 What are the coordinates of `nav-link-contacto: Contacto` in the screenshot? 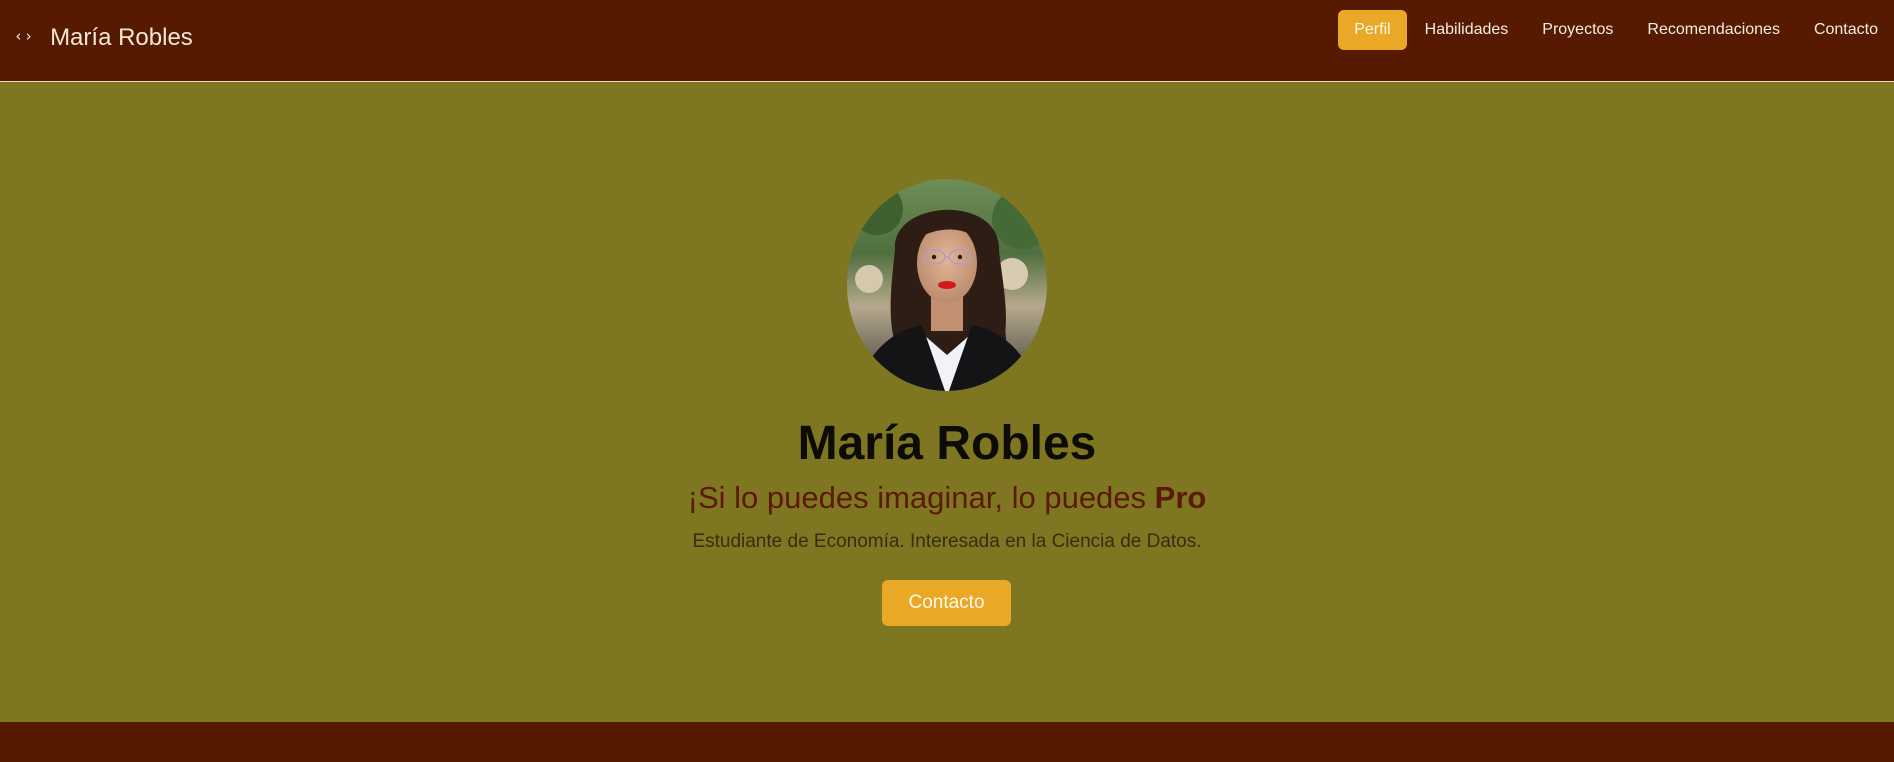 It's located at (1846, 30).